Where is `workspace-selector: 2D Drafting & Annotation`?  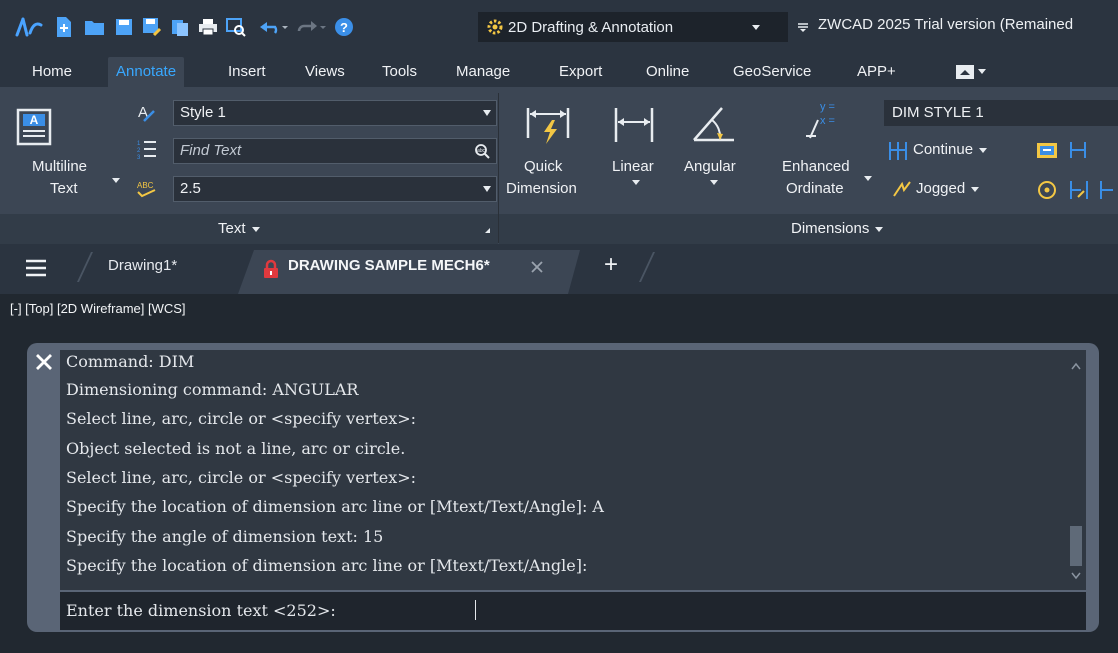
workspace-selector: 2D Drafting & Annotation is located at coordinates (633, 27).